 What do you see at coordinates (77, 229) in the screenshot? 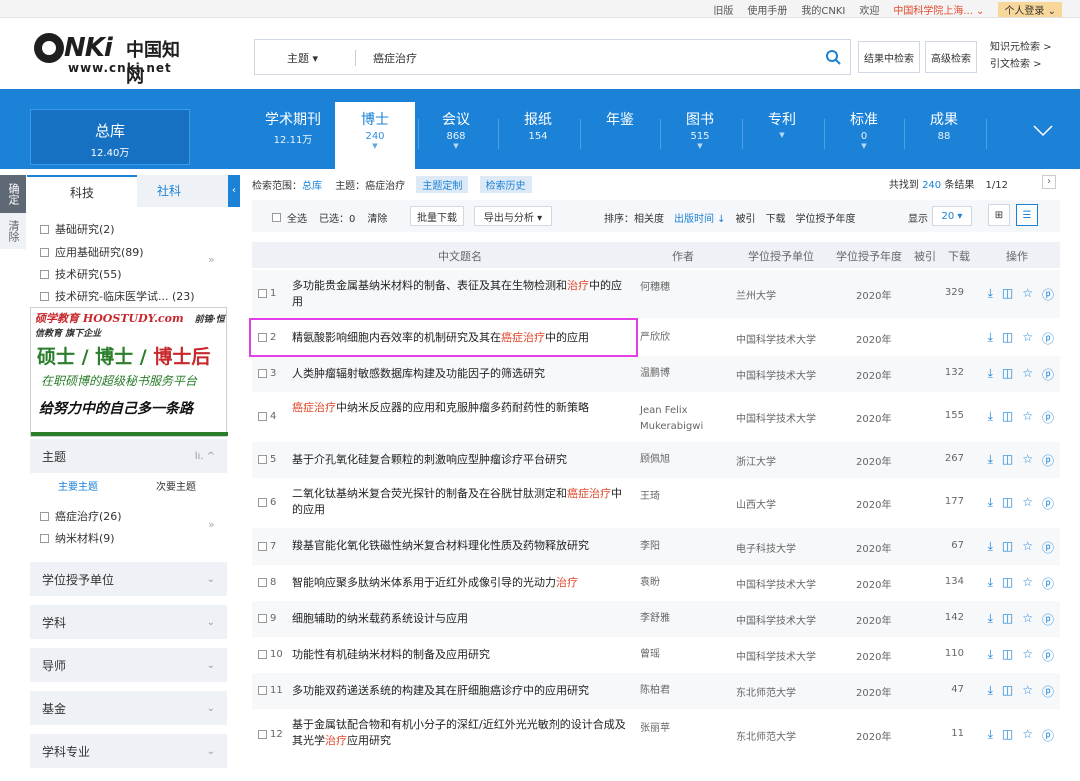
I see `category-basic-research: 基础研究(2)` at bounding box center [77, 229].